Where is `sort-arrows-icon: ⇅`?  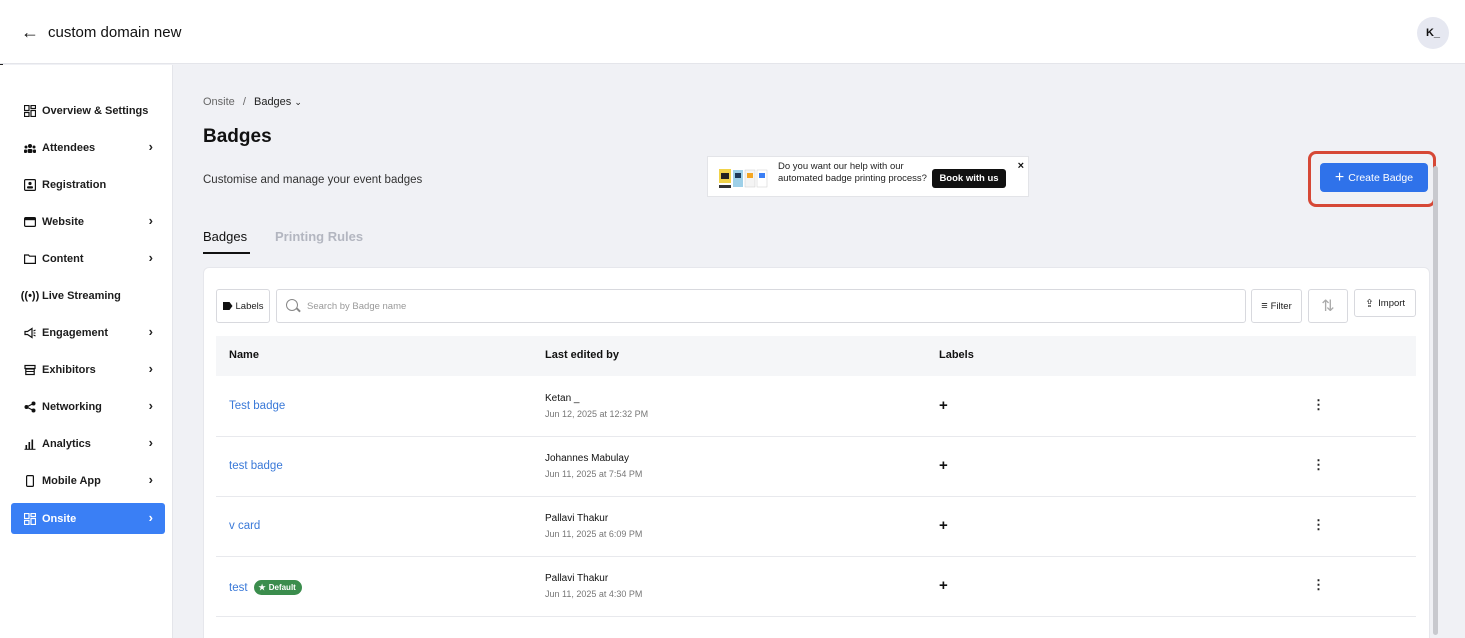 sort-arrows-icon: ⇅ is located at coordinates (1328, 306).